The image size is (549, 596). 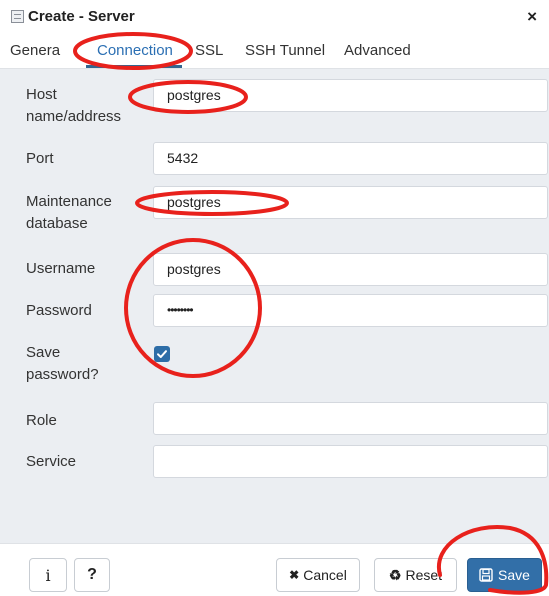 I want to click on maintenance-db-input: postgres, so click(x=350, y=202).